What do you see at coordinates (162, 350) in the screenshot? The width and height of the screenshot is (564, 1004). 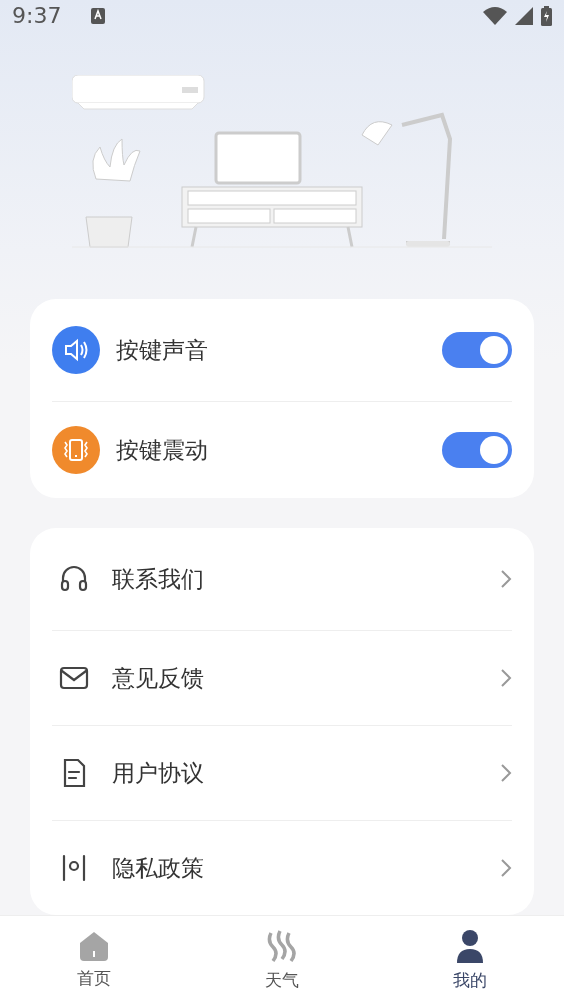 I see `setting-label: 按键声音` at bounding box center [162, 350].